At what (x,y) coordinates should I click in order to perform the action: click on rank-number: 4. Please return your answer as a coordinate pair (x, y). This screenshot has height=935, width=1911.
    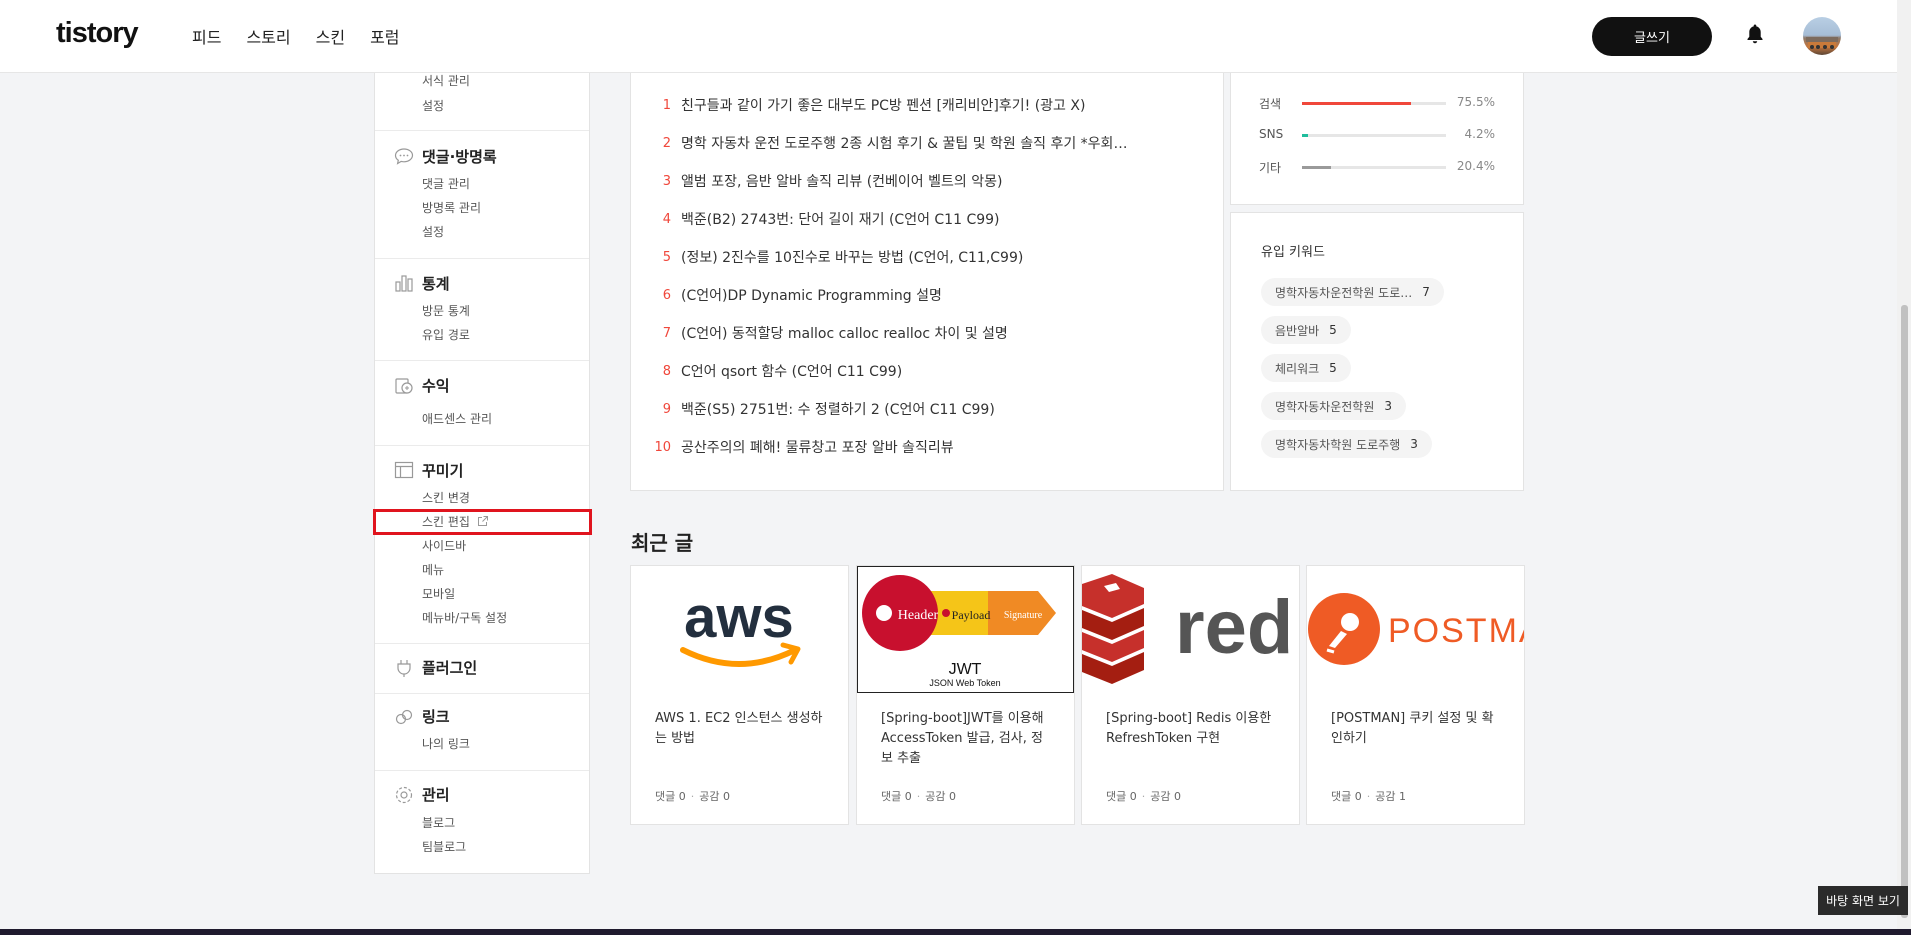
    Looking at the image, I should click on (666, 219).